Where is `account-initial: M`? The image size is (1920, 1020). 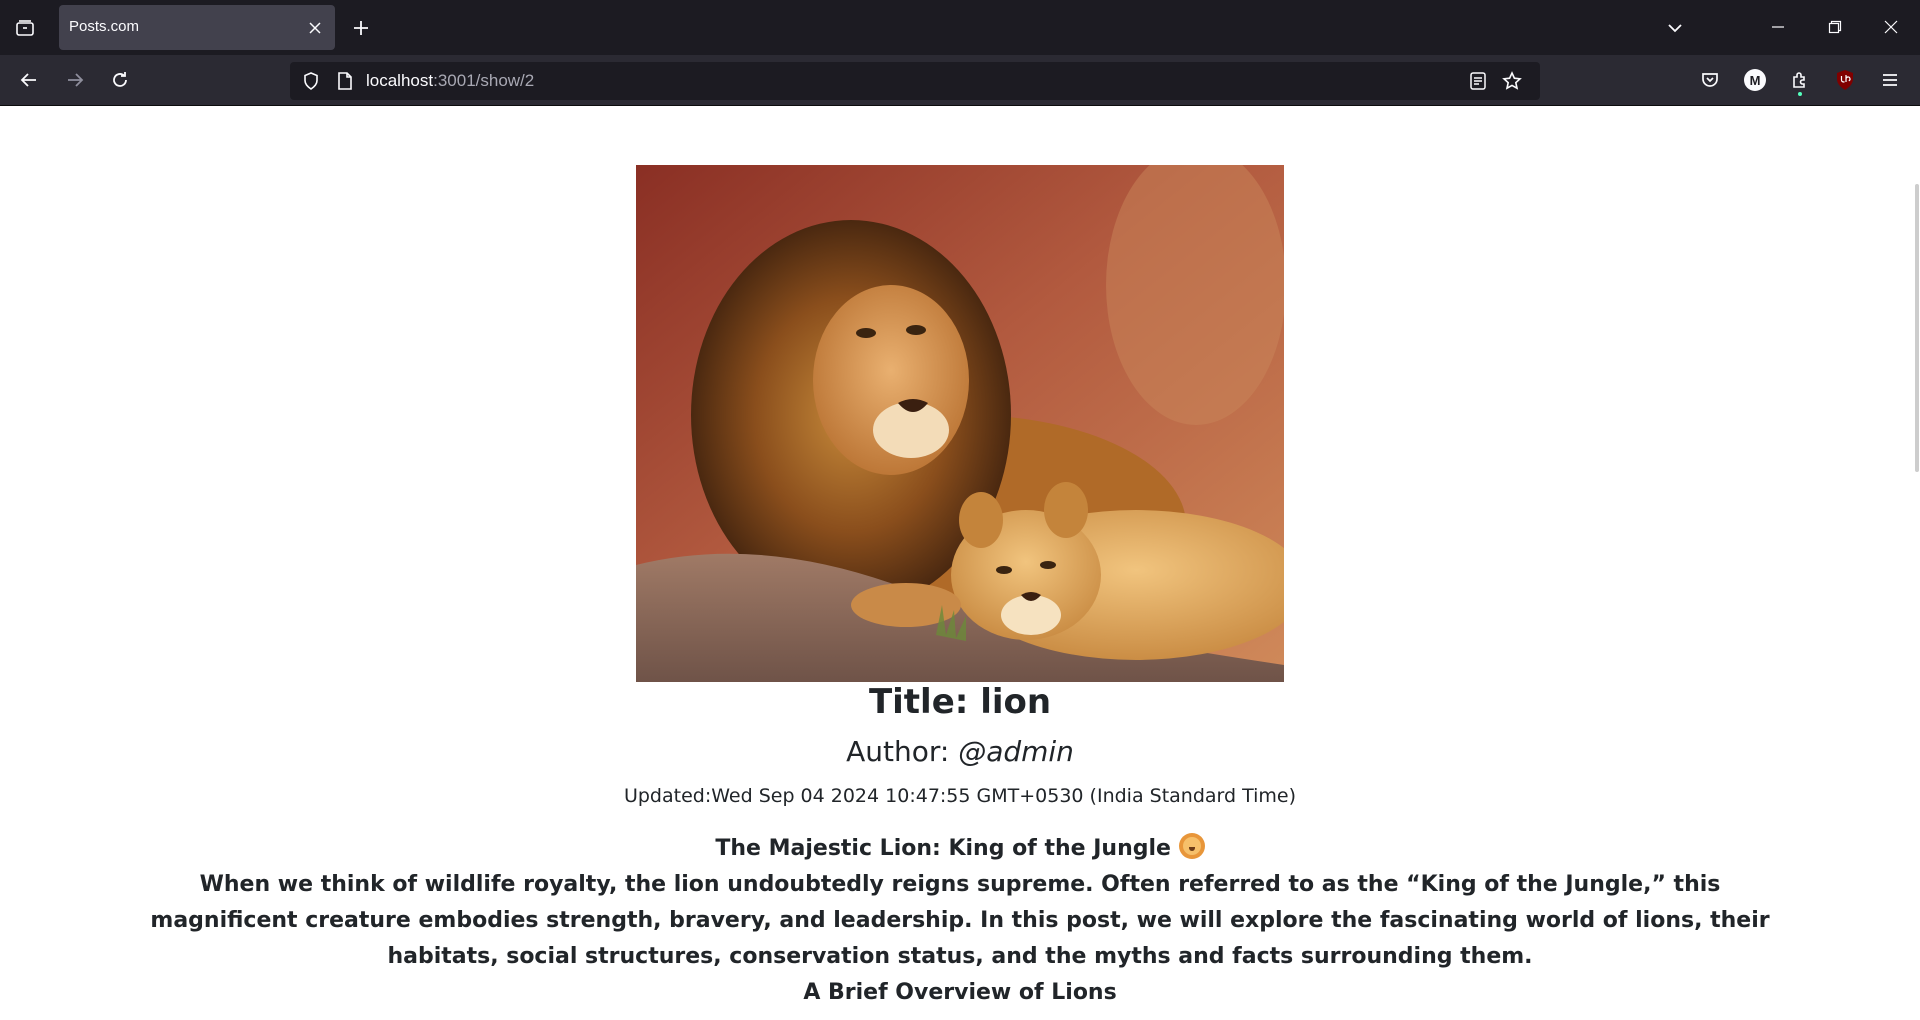
account-initial: M is located at coordinates (1755, 80).